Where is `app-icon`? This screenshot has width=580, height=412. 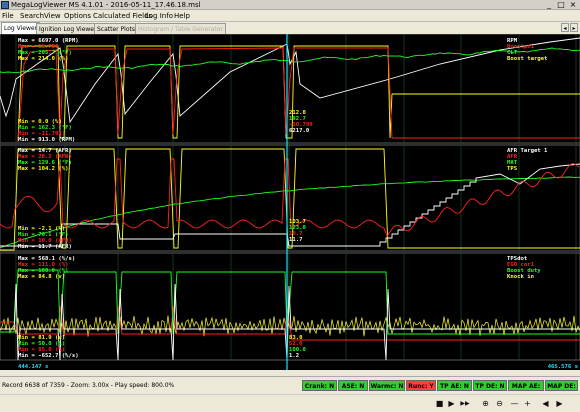
app-icon is located at coordinates (5, 5).